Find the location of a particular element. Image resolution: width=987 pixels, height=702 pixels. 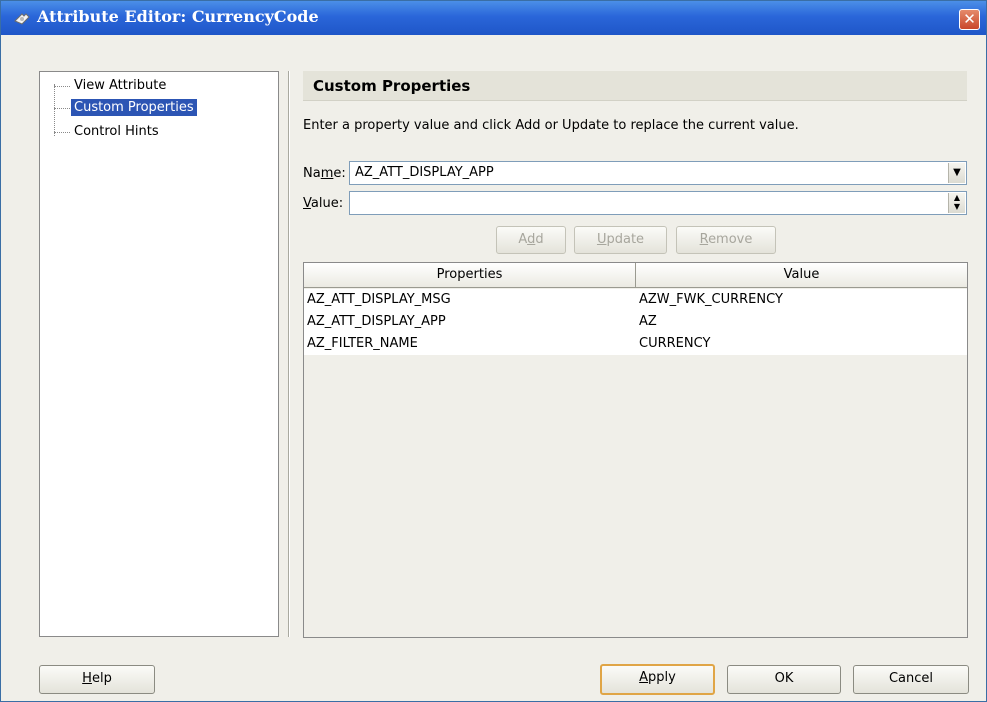

update-button-part: pdate is located at coordinates (625, 239).